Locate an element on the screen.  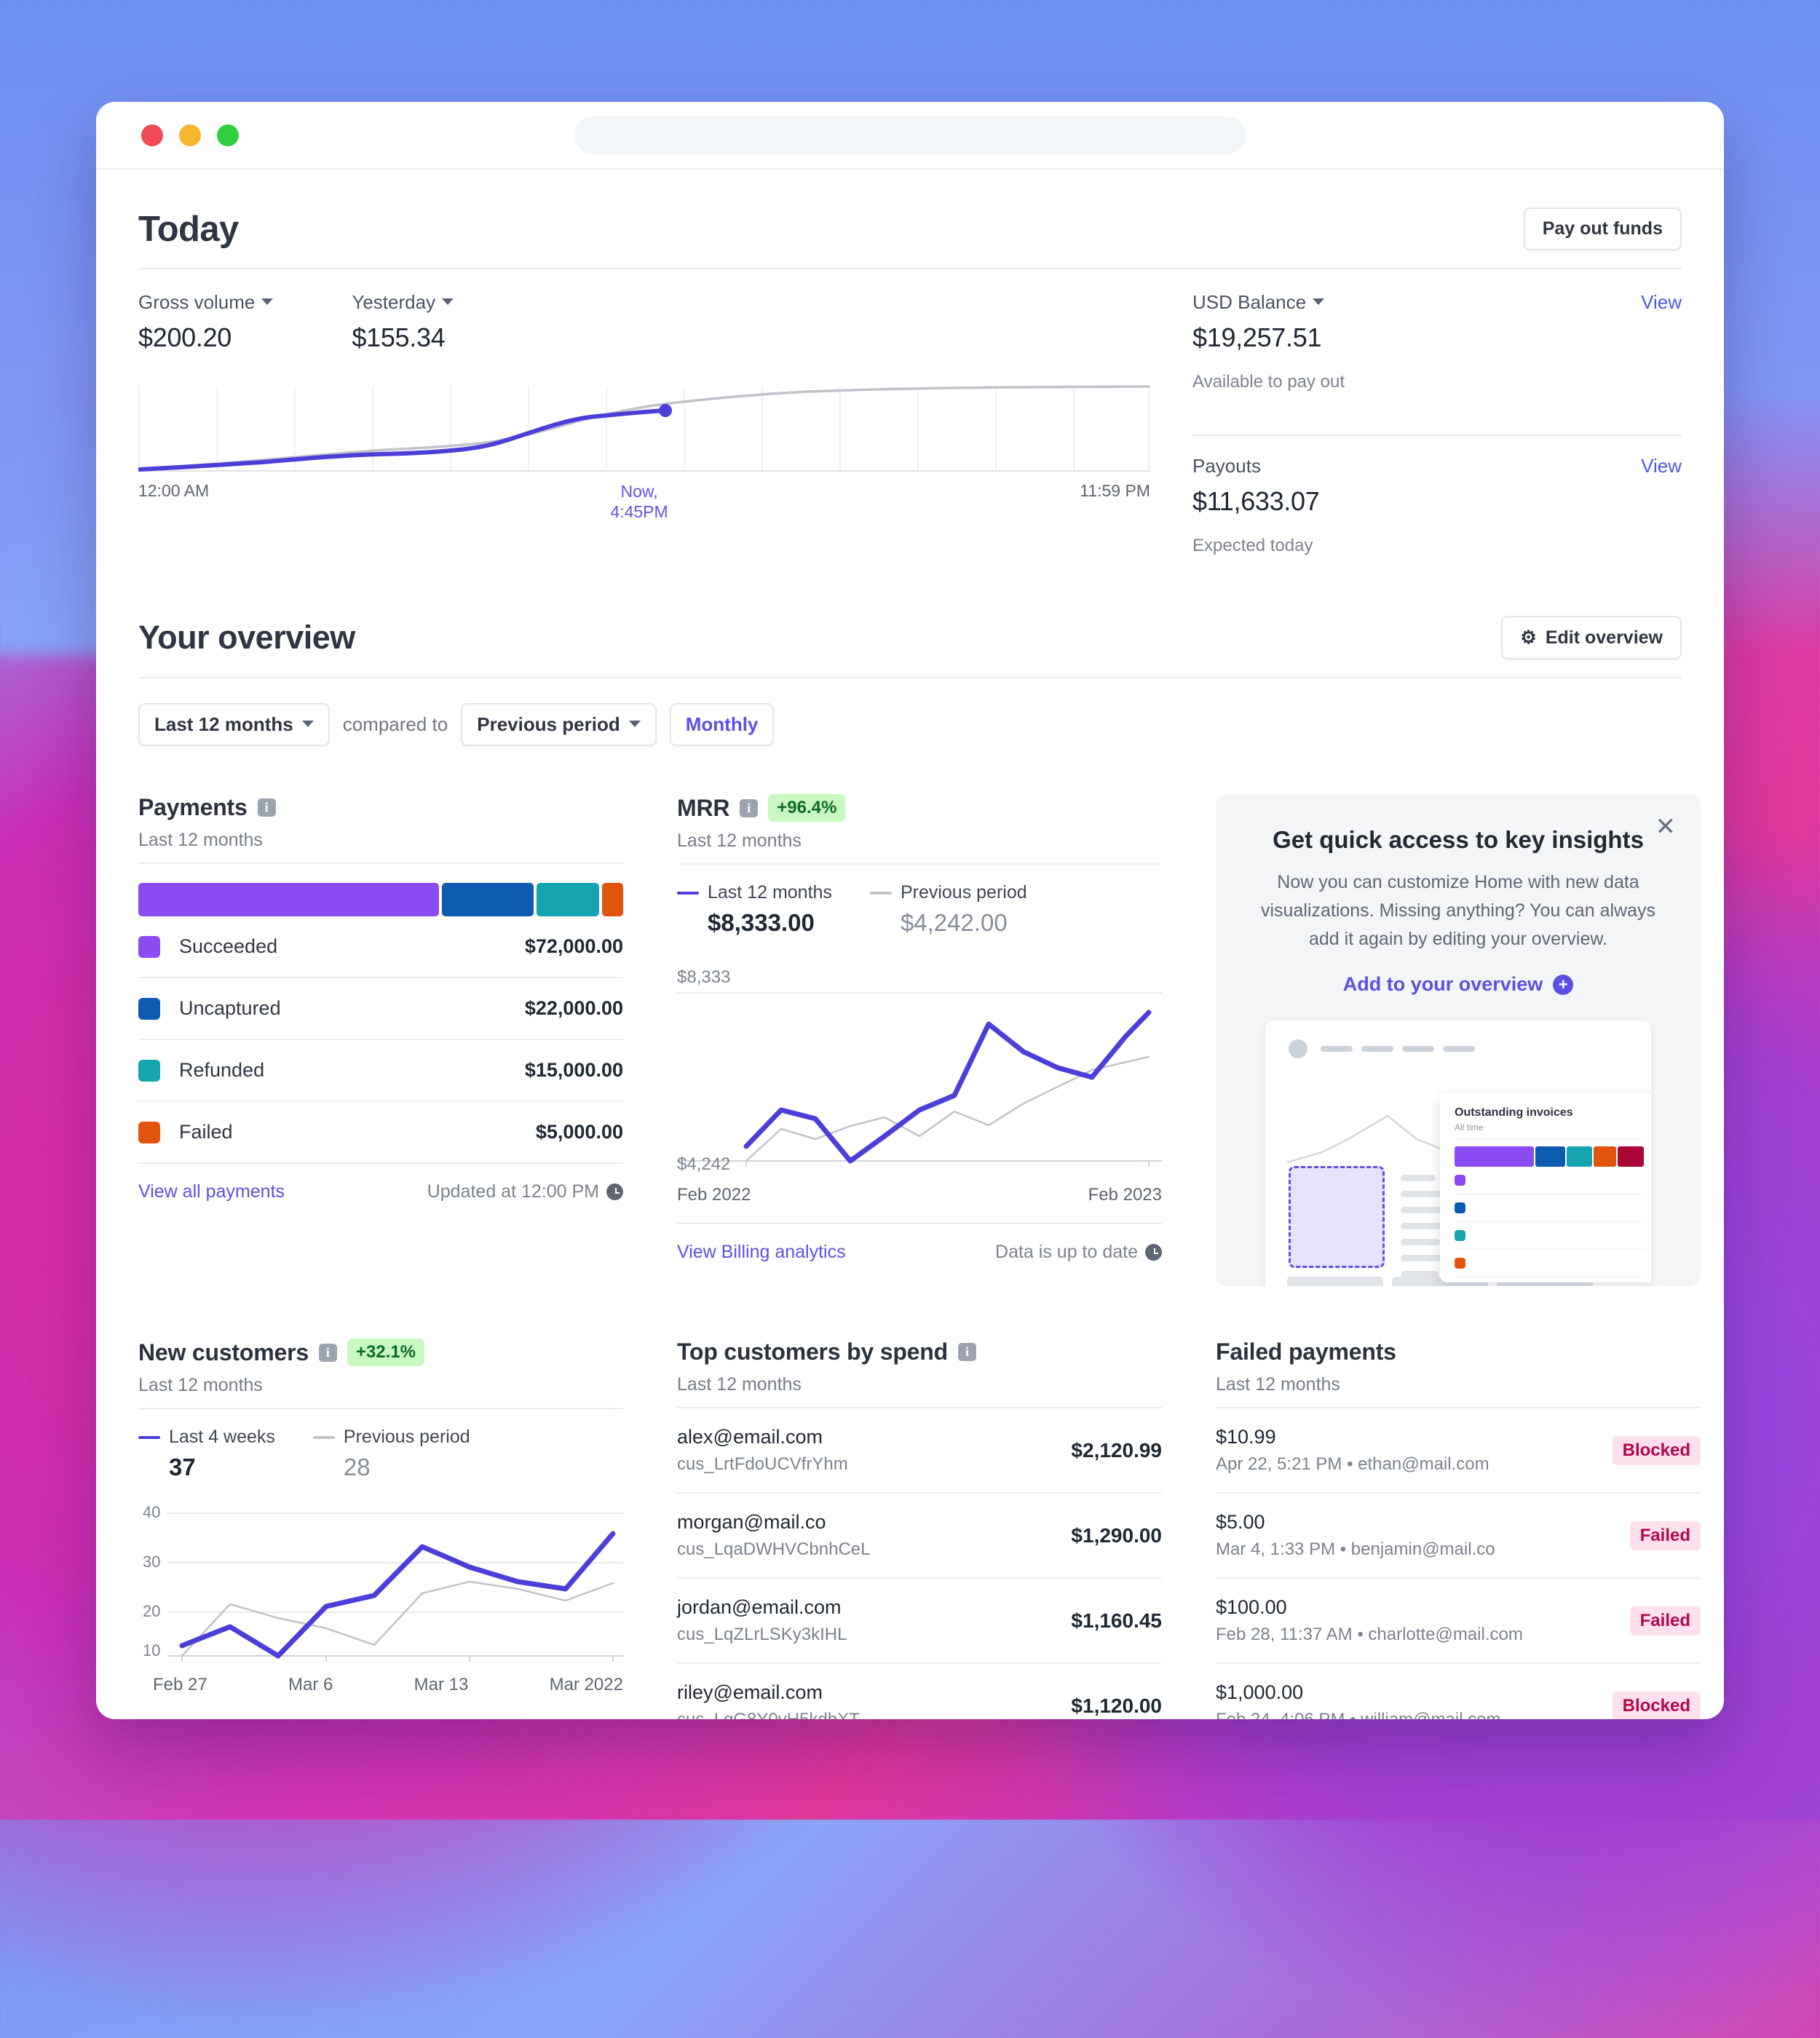
mock-legend-row is located at coordinates (1549, 1264).